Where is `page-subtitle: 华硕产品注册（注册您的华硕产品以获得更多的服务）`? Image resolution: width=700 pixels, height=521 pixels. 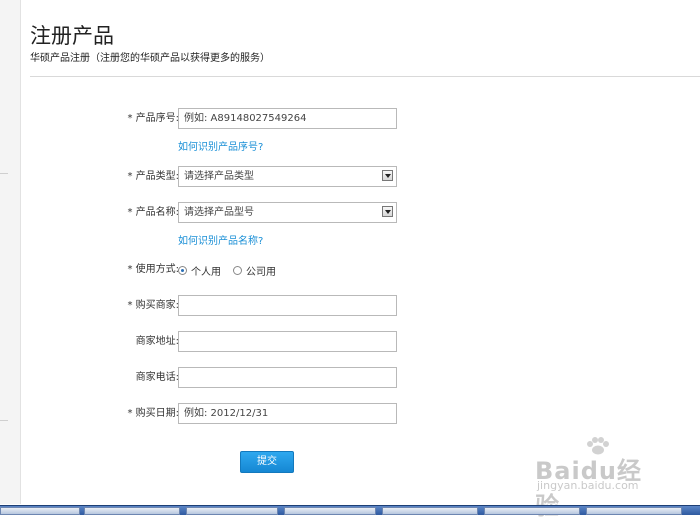
page-subtitle: 华硕产品注册（注册您的华硕产品以获得更多的服务） is located at coordinates (150, 58).